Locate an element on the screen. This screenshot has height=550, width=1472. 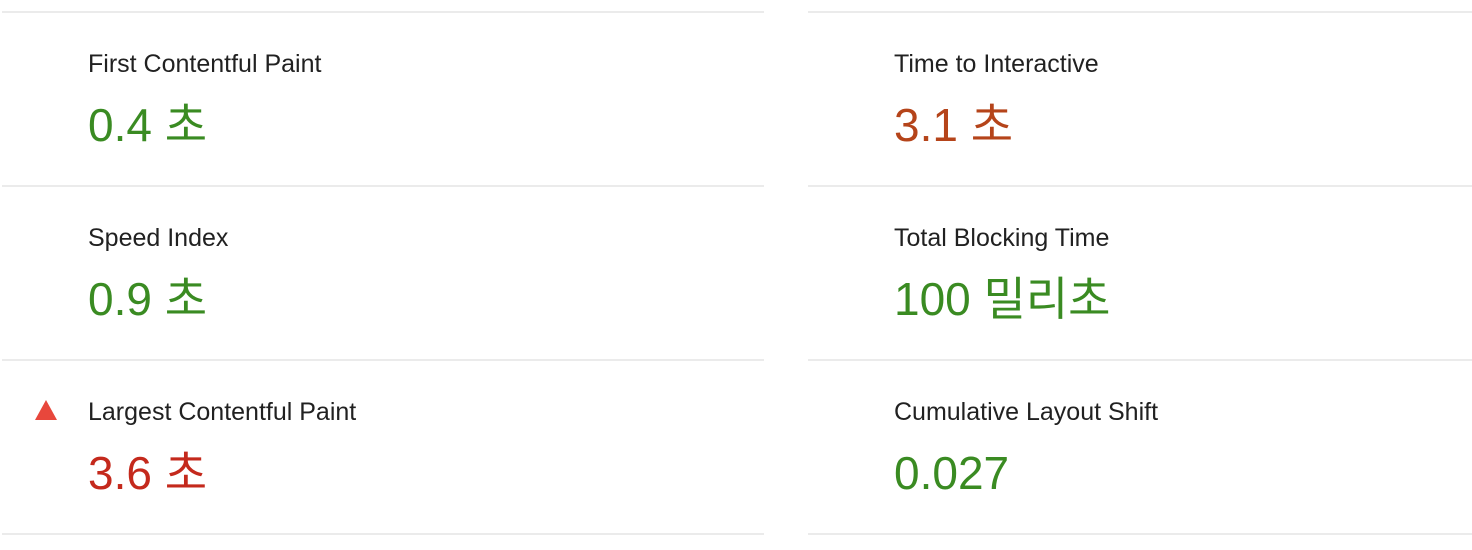
metric-time-to-interactive: Time to Interactive 3.1 초 is located at coordinates (1140, 98).